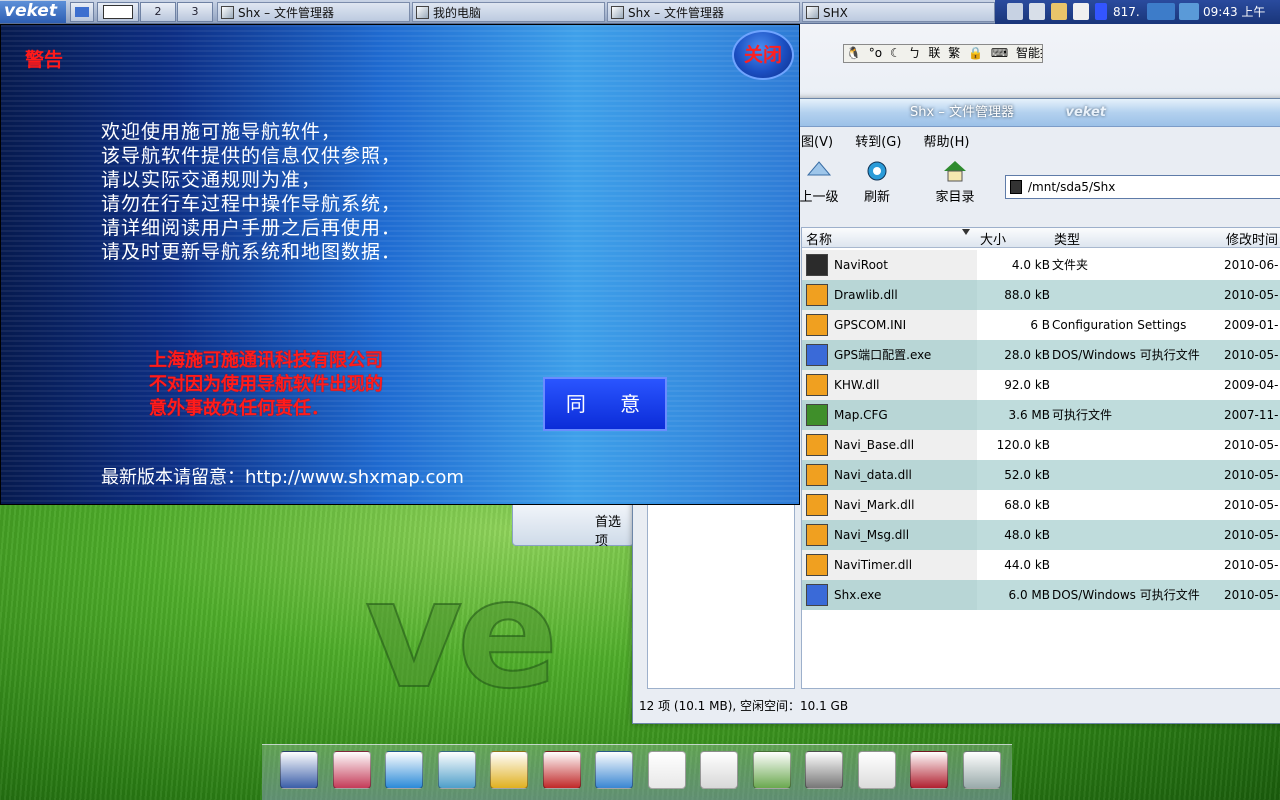 The width and height of the screenshot is (1280, 800). What do you see at coordinates (1189, 11) in the screenshot?
I see `load-graph-icon` at bounding box center [1189, 11].